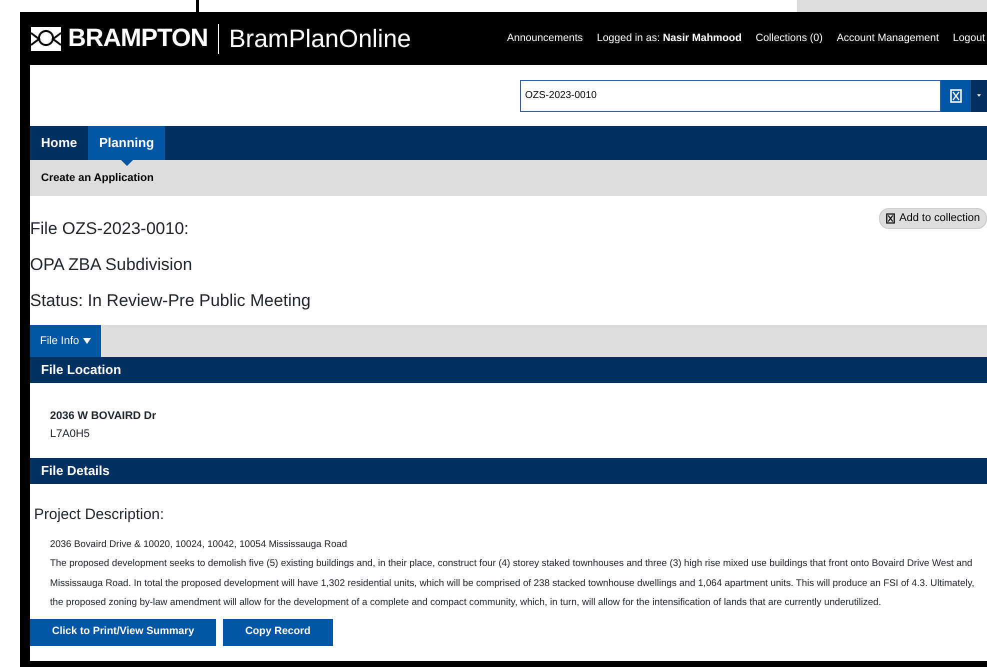 The width and height of the screenshot is (987, 667). Describe the element at coordinates (789, 38) in the screenshot. I see `header-link: Collections (0)` at that location.